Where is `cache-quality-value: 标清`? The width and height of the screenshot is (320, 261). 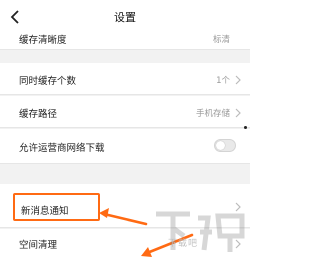
cache-quality-value: 标清 is located at coordinates (221, 40).